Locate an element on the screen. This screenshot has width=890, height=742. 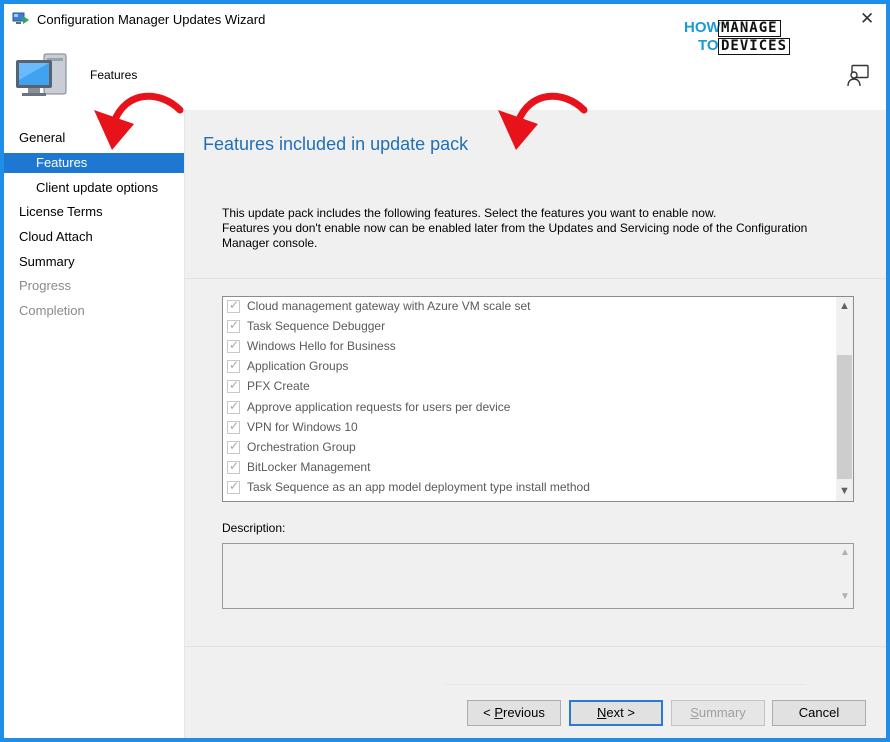
nav-item-license-terms: License Terms is located at coordinates (94, 212).